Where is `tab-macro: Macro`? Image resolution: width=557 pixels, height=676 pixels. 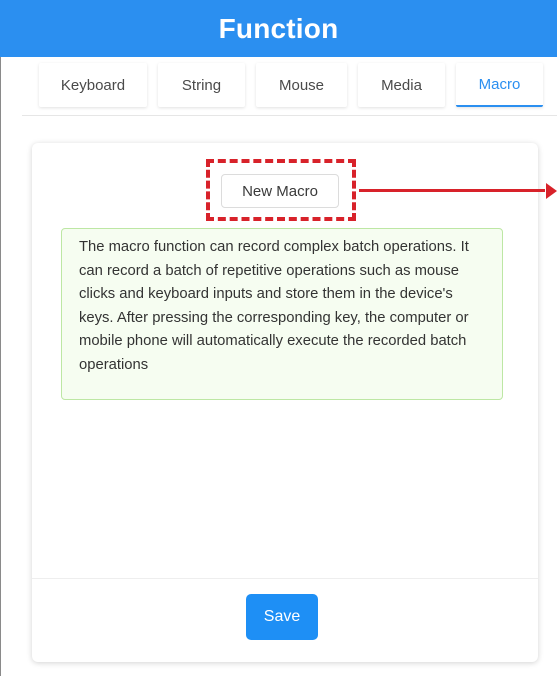 tab-macro: Macro is located at coordinates (499, 85).